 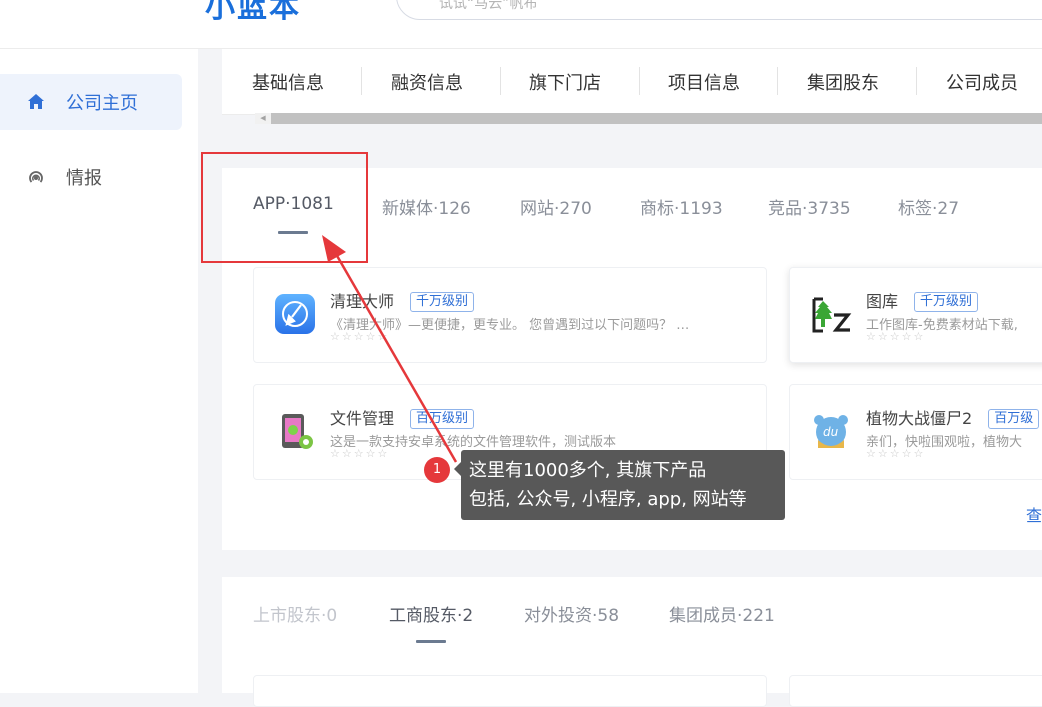 I want to click on section-tabs: 基础信息 融资信息 旗下门店 项目信息 集团股东 公司成员, so click(x=632, y=82).